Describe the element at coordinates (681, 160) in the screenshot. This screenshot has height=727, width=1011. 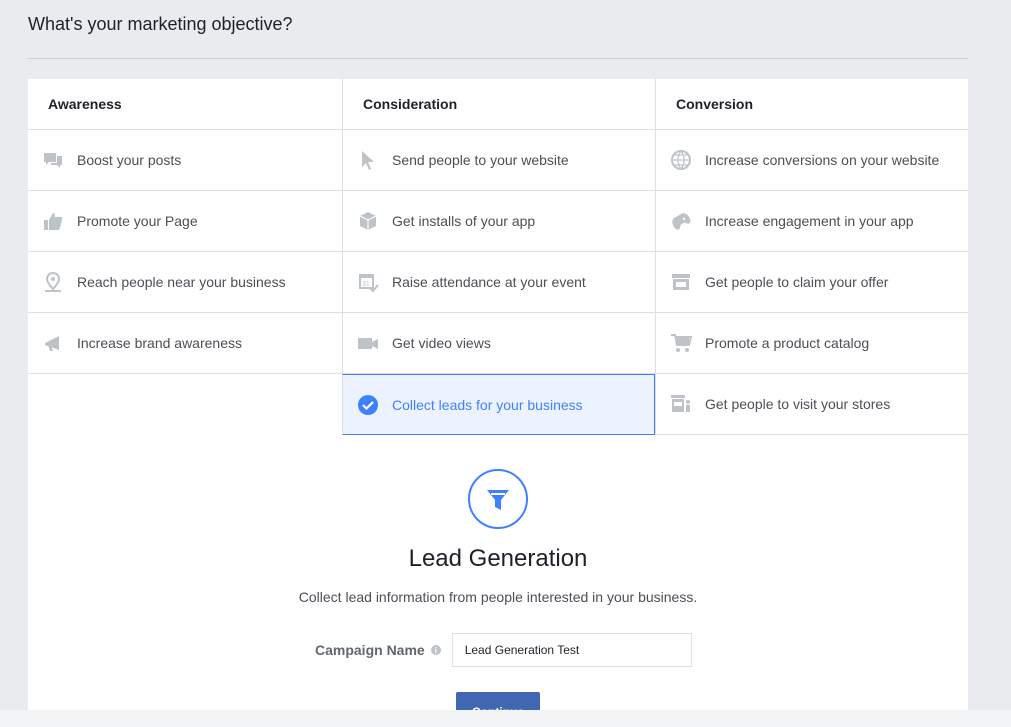
I see `globe-icon` at that location.